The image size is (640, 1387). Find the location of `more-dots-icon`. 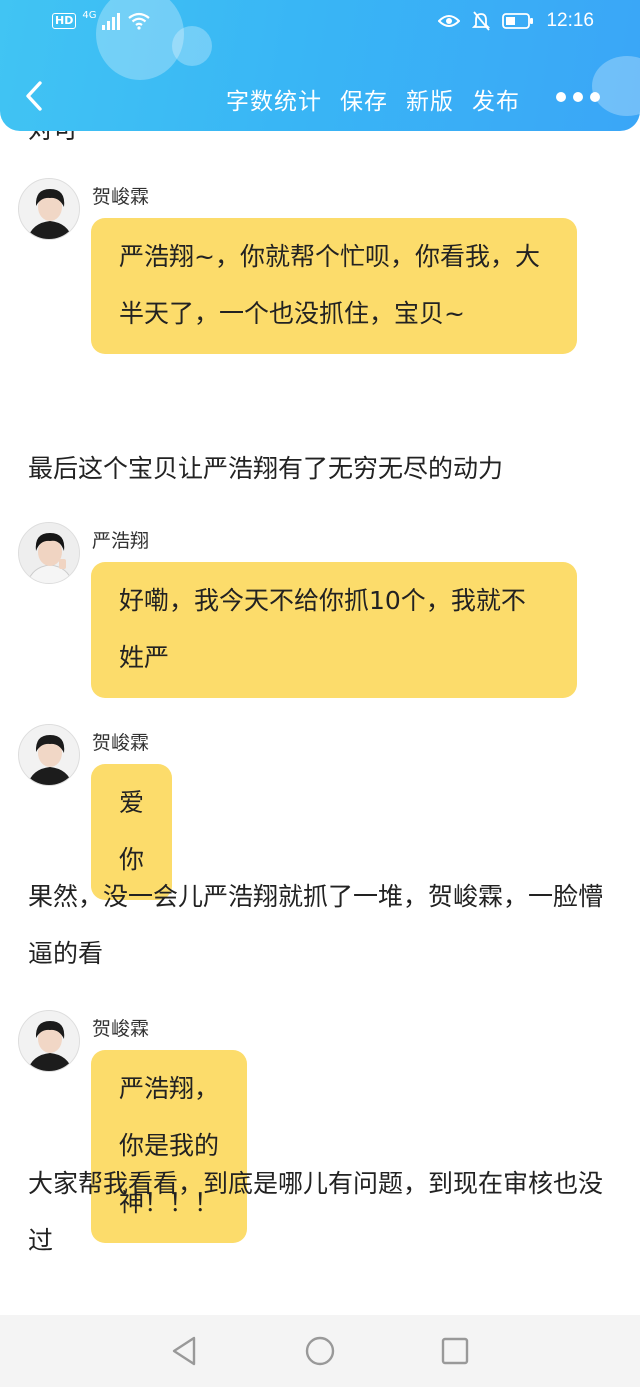

more-dots-icon is located at coordinates (578, 97).